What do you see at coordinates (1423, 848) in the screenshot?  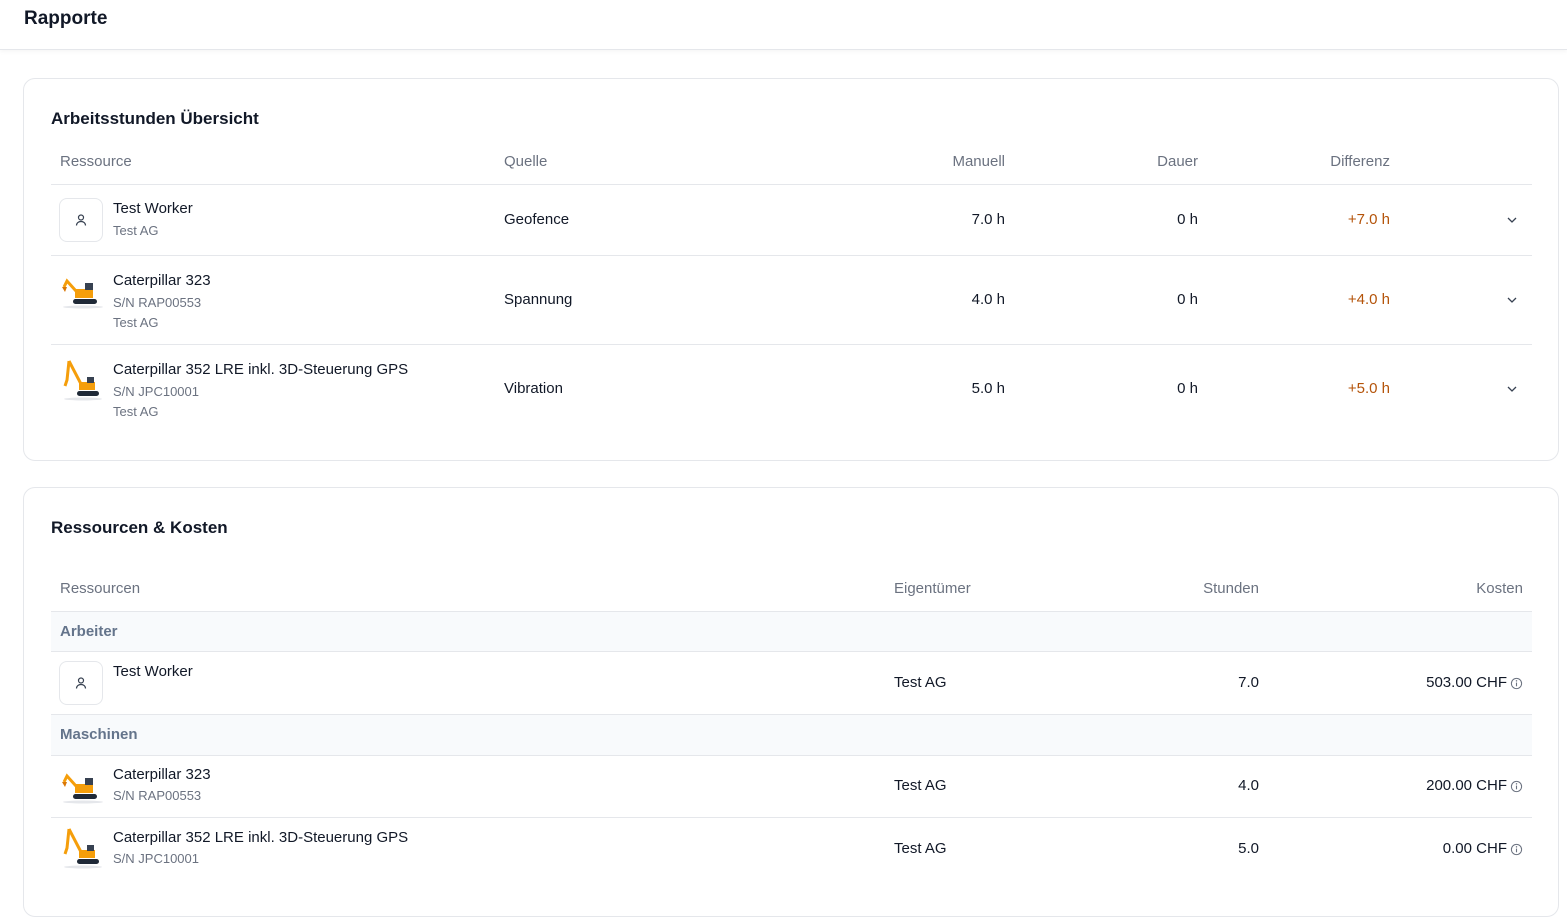 I see `cost-cell: 0.00 CHF` at bounding box center [1423, 848].